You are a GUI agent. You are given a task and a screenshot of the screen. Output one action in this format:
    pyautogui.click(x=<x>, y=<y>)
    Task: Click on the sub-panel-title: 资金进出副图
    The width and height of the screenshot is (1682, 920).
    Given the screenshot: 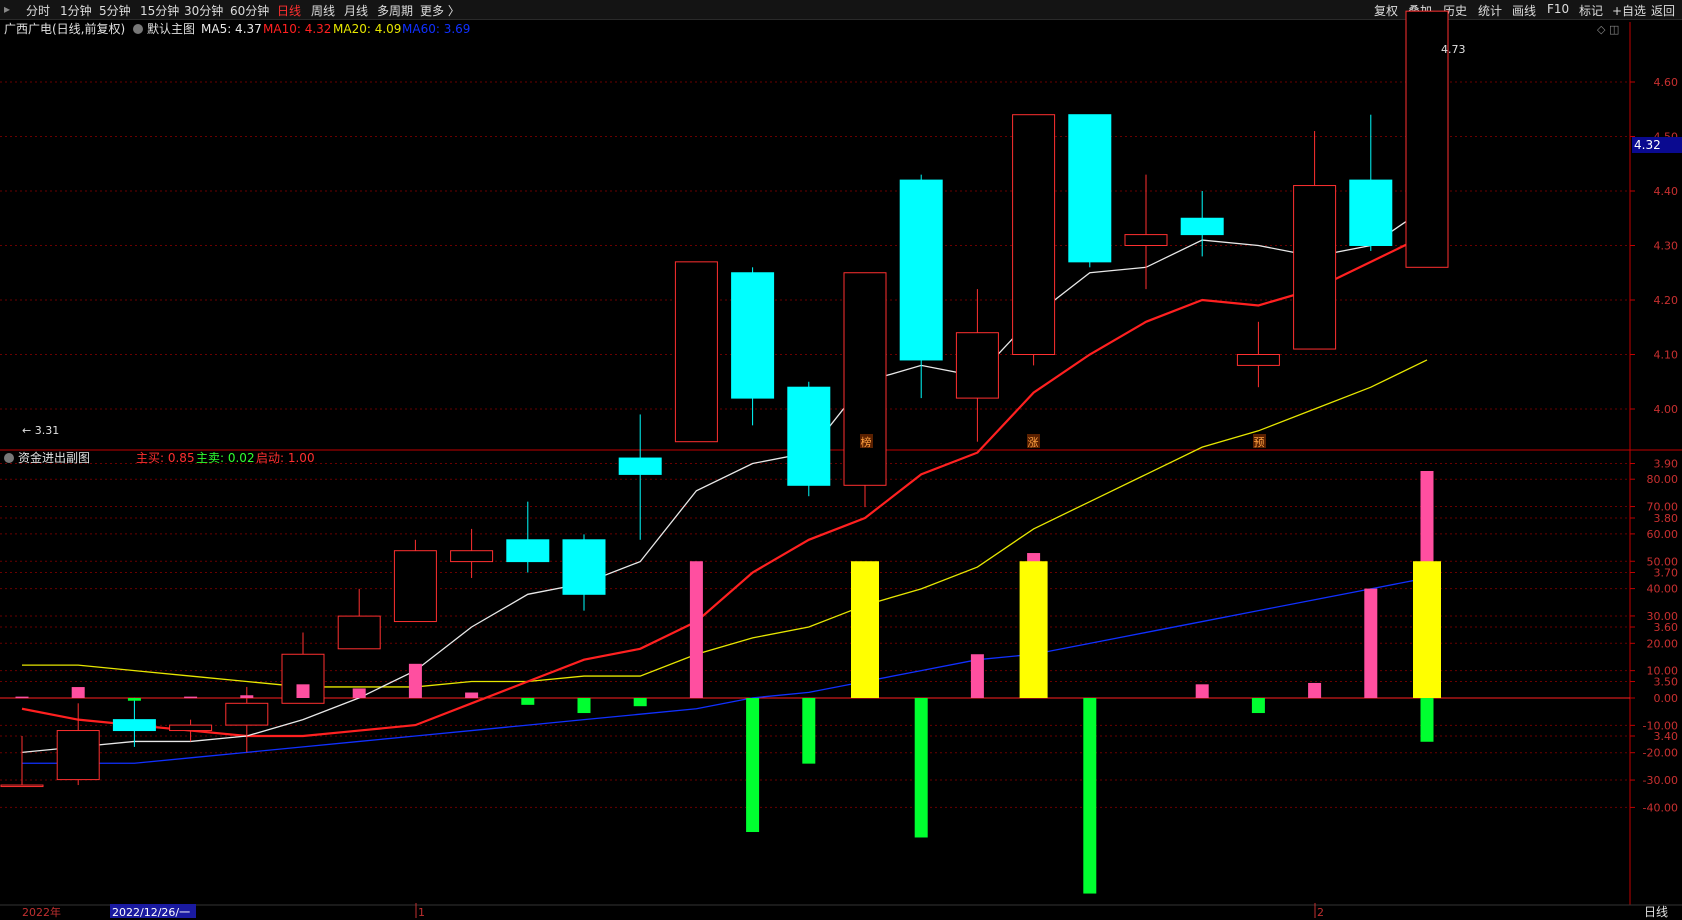 What is the action you would take?
    pyautogui.click(x=54, y=457)
    